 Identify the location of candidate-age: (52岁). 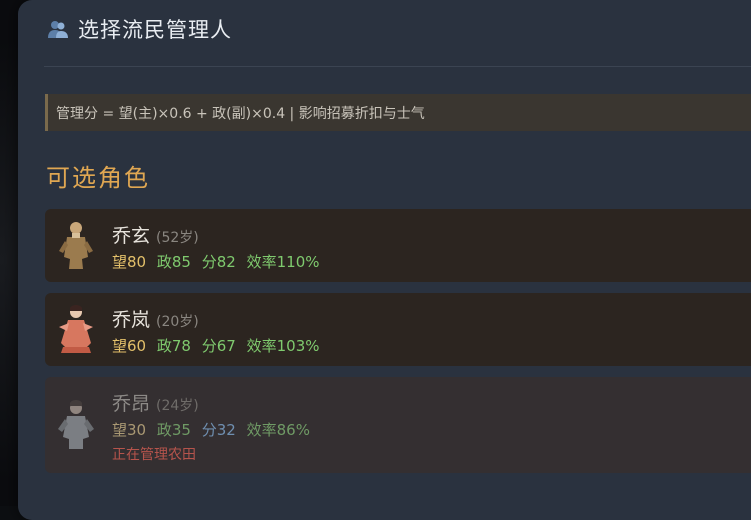
(177, 238).